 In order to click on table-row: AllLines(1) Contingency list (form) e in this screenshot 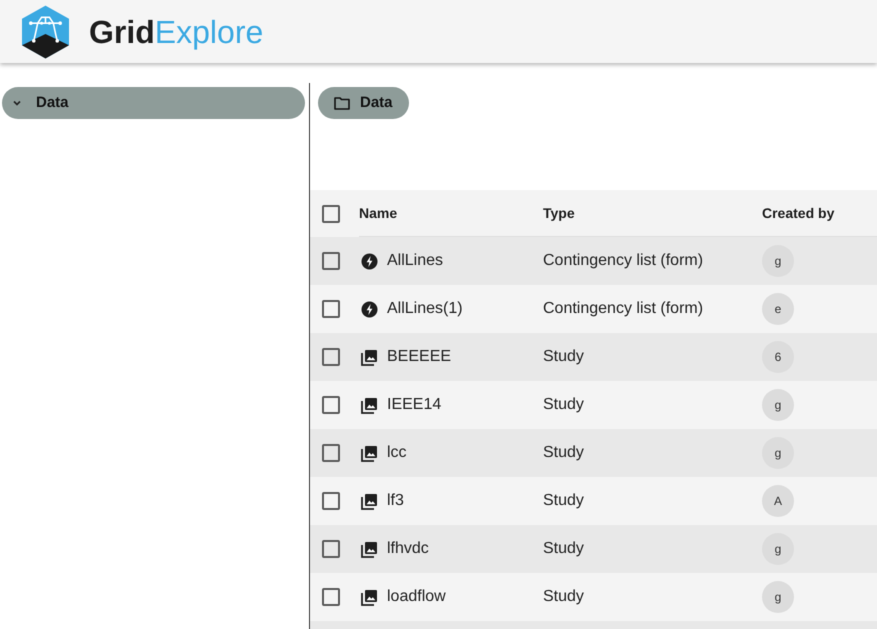, I will do `click(593, 309)`.